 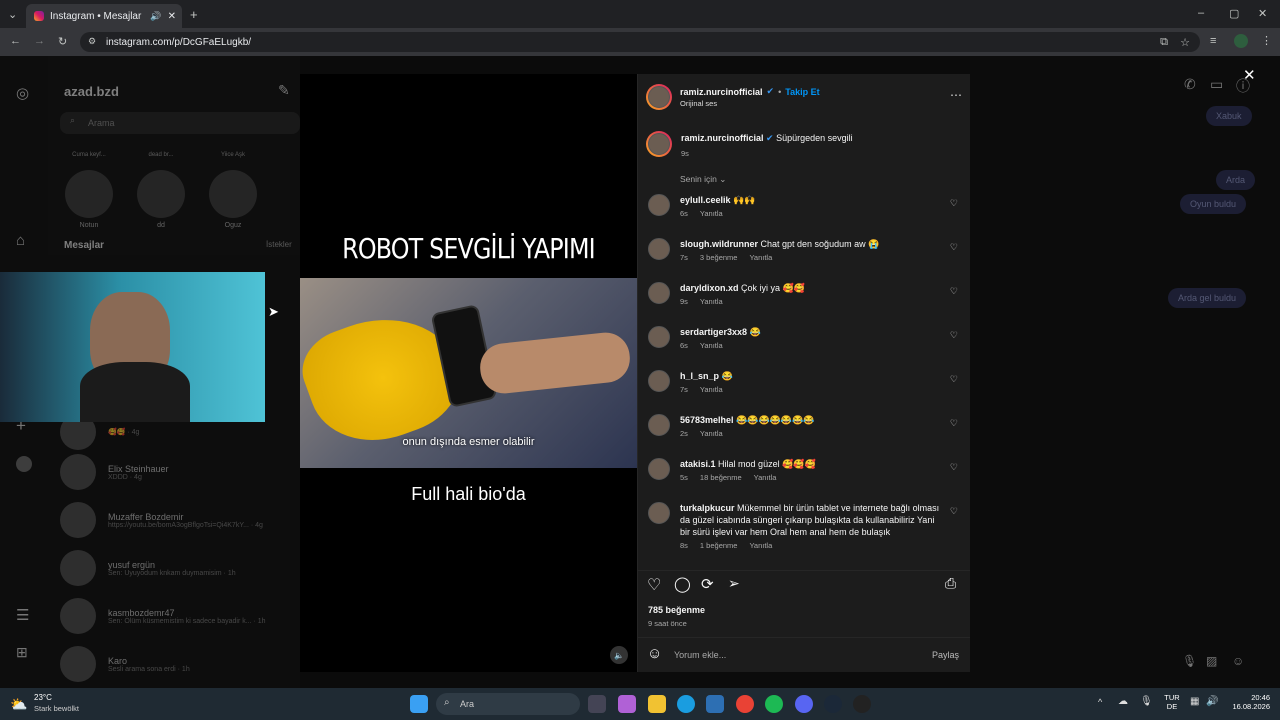 I want to click on minimize-icon: –, so click(x=1201, y=13).